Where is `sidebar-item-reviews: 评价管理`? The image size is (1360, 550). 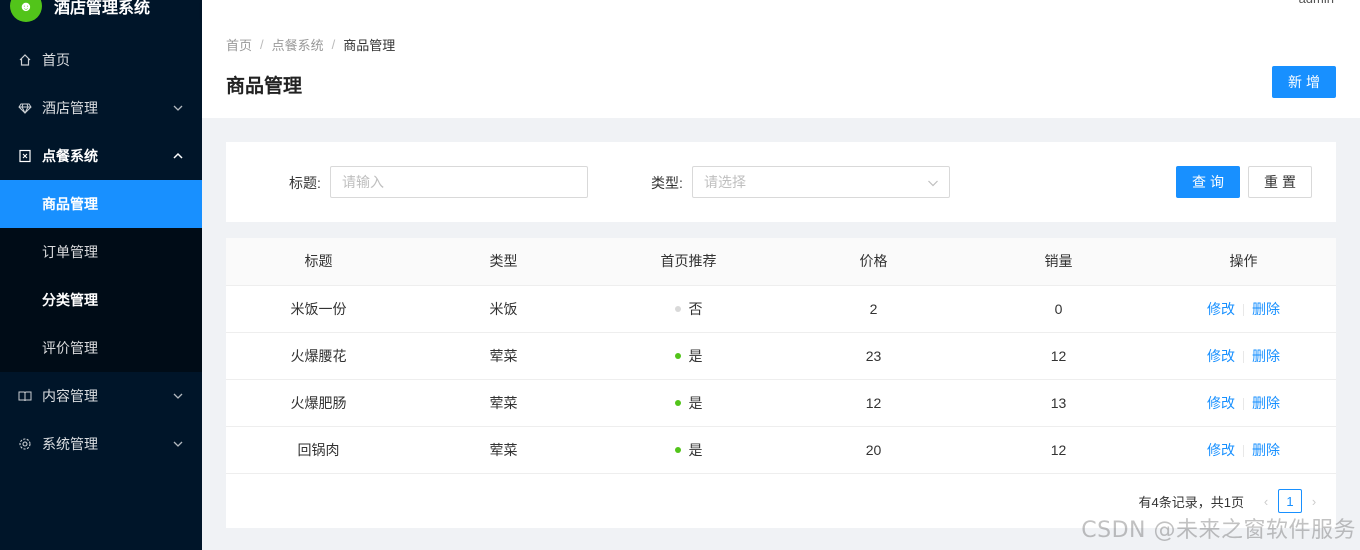
sidebar-item-reviews: 评价管理 is located at coordinates (101, 348).